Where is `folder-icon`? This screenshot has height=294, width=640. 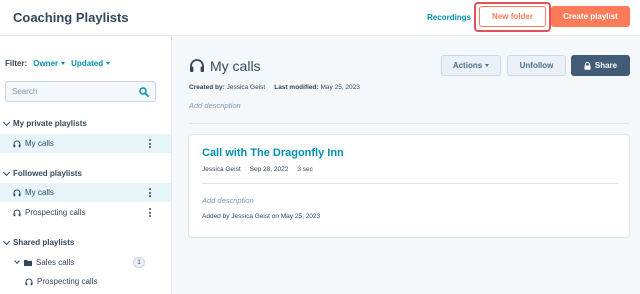 folder-icon is located at coordinates (28, 263).